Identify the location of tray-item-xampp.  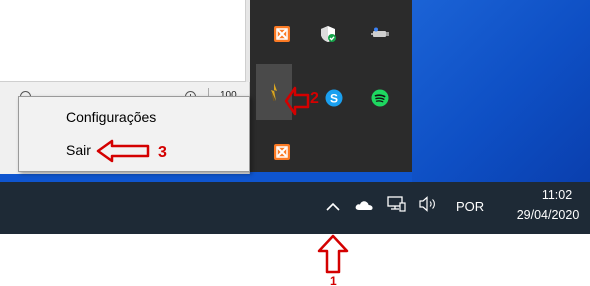
(282, 34).